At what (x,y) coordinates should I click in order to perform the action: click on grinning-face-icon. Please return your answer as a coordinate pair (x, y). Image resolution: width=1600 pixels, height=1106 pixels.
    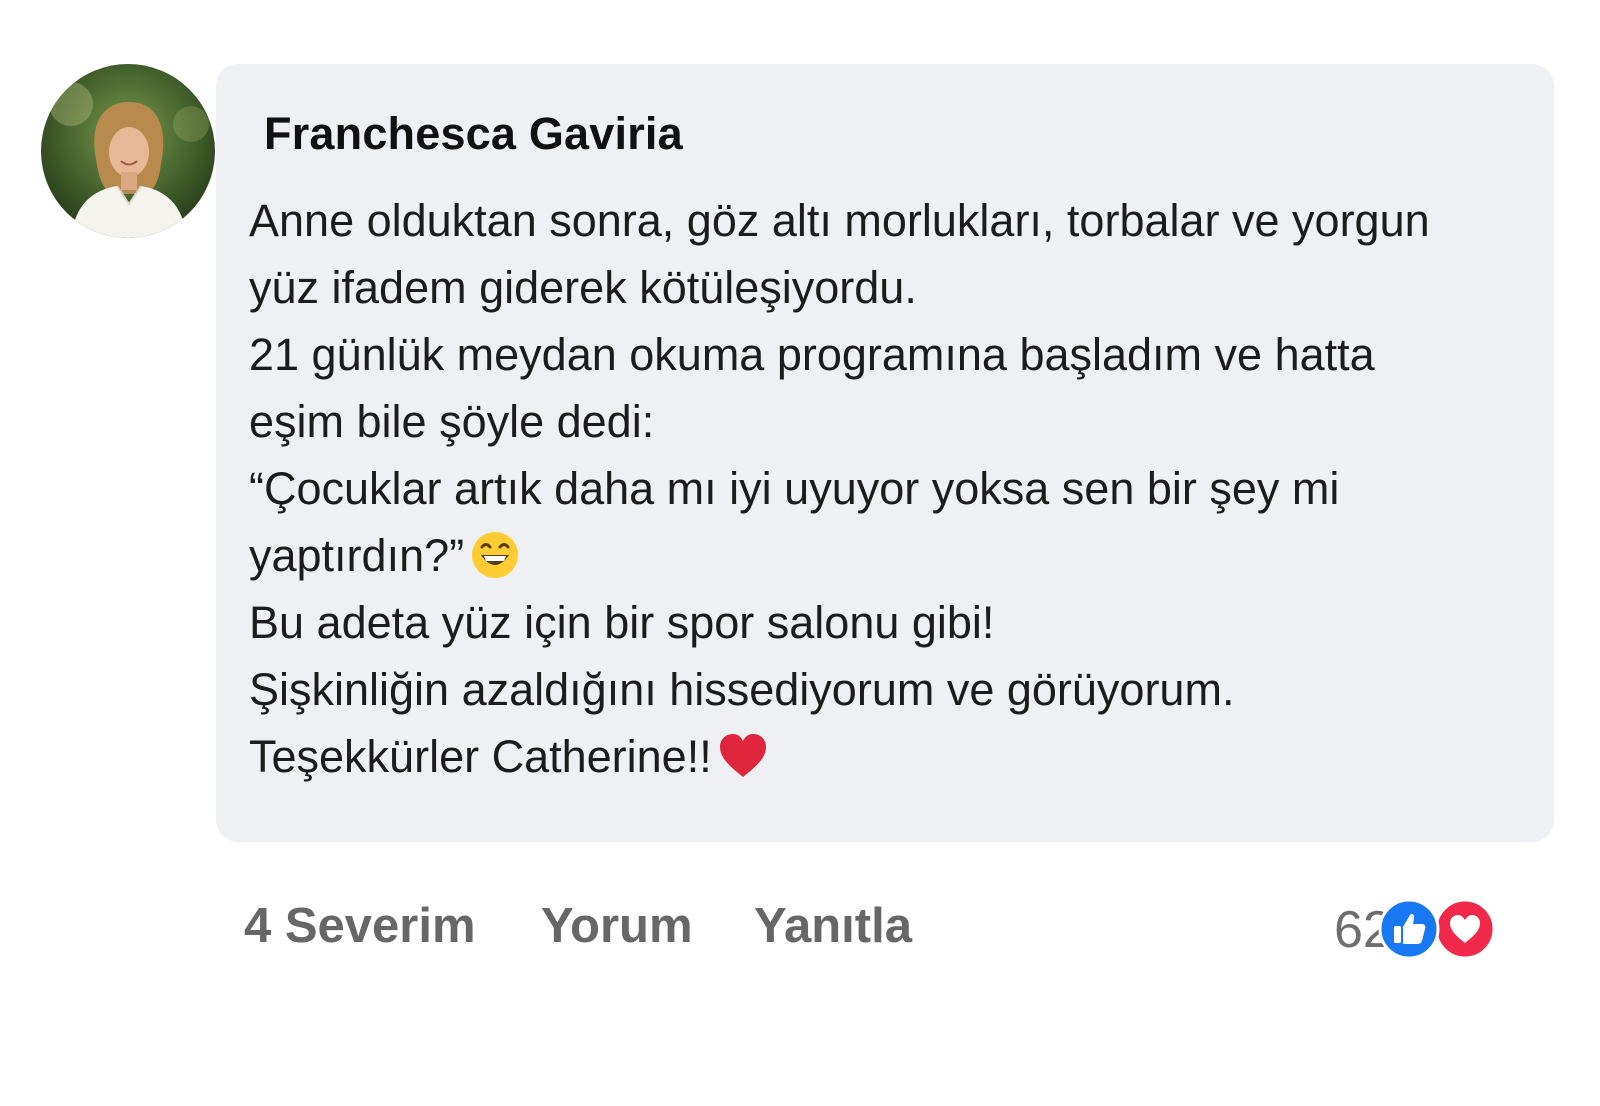
    Looking at the image, I should click on (495, 555).